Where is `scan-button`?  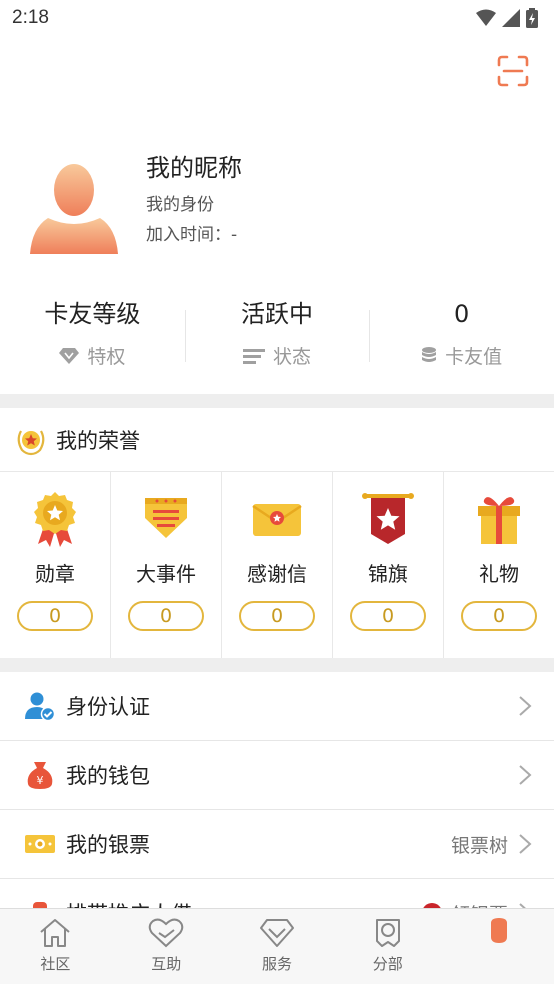 scan-button is located at coordinates (513, 71).